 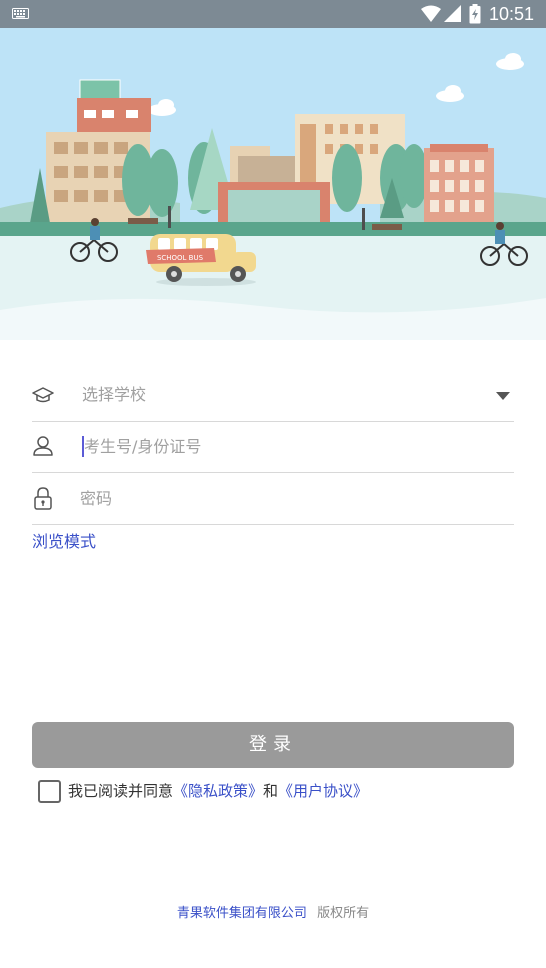 What do you see at coordinates (452, 13) in the screenshot?
I see `signal-icon` at bounding box center [452, 13].